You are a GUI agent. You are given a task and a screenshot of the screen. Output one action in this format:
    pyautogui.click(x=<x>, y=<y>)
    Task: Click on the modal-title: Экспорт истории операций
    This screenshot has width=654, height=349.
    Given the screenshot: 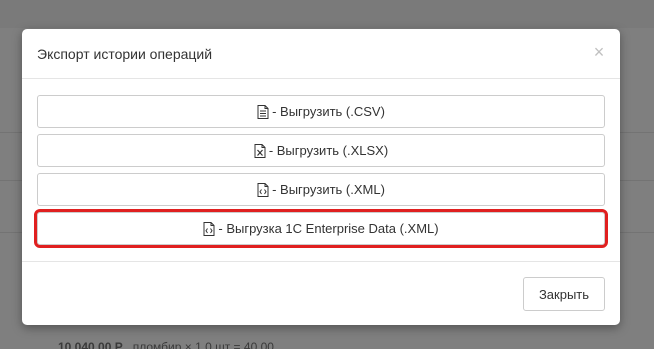 What is the action you would take?
    pyautogui.click(x=125, y=54)
    